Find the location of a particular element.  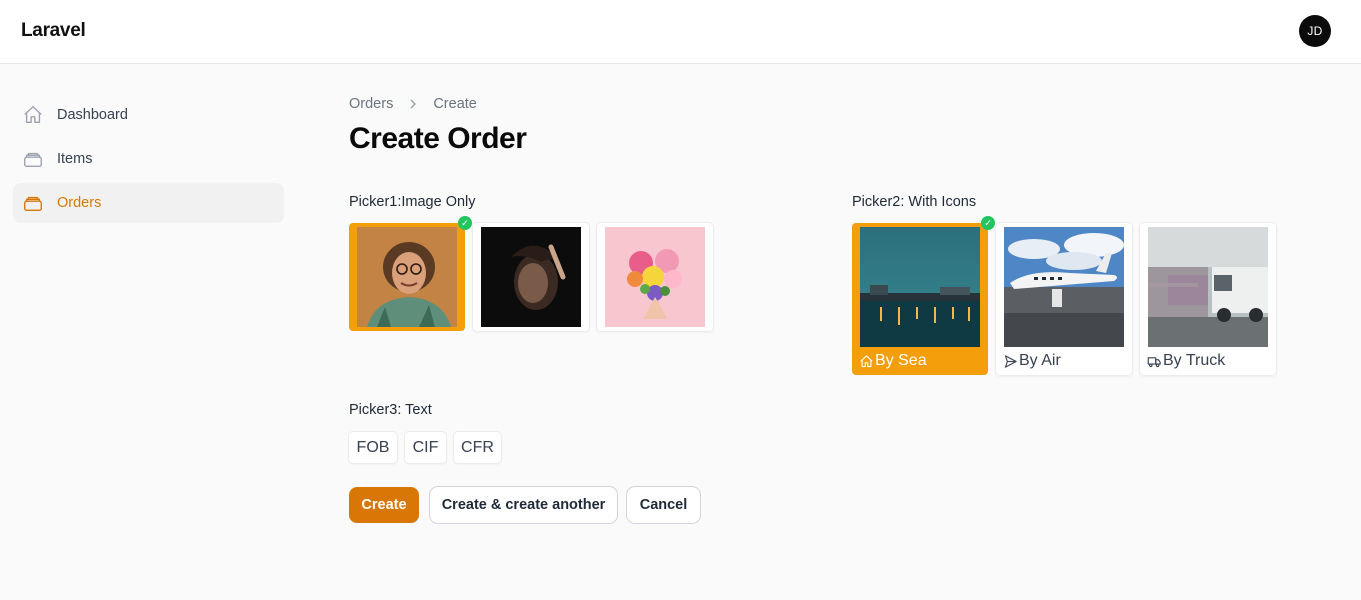

brand-logo: Laravel is located at coordinates (53, 31).